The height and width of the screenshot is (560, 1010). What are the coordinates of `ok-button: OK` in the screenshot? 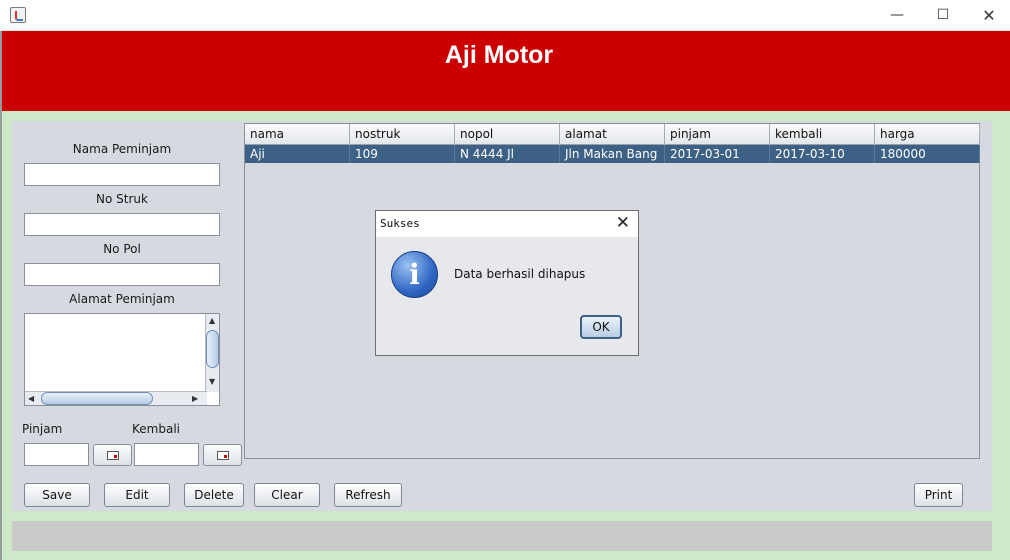 It's located at (601, 327).